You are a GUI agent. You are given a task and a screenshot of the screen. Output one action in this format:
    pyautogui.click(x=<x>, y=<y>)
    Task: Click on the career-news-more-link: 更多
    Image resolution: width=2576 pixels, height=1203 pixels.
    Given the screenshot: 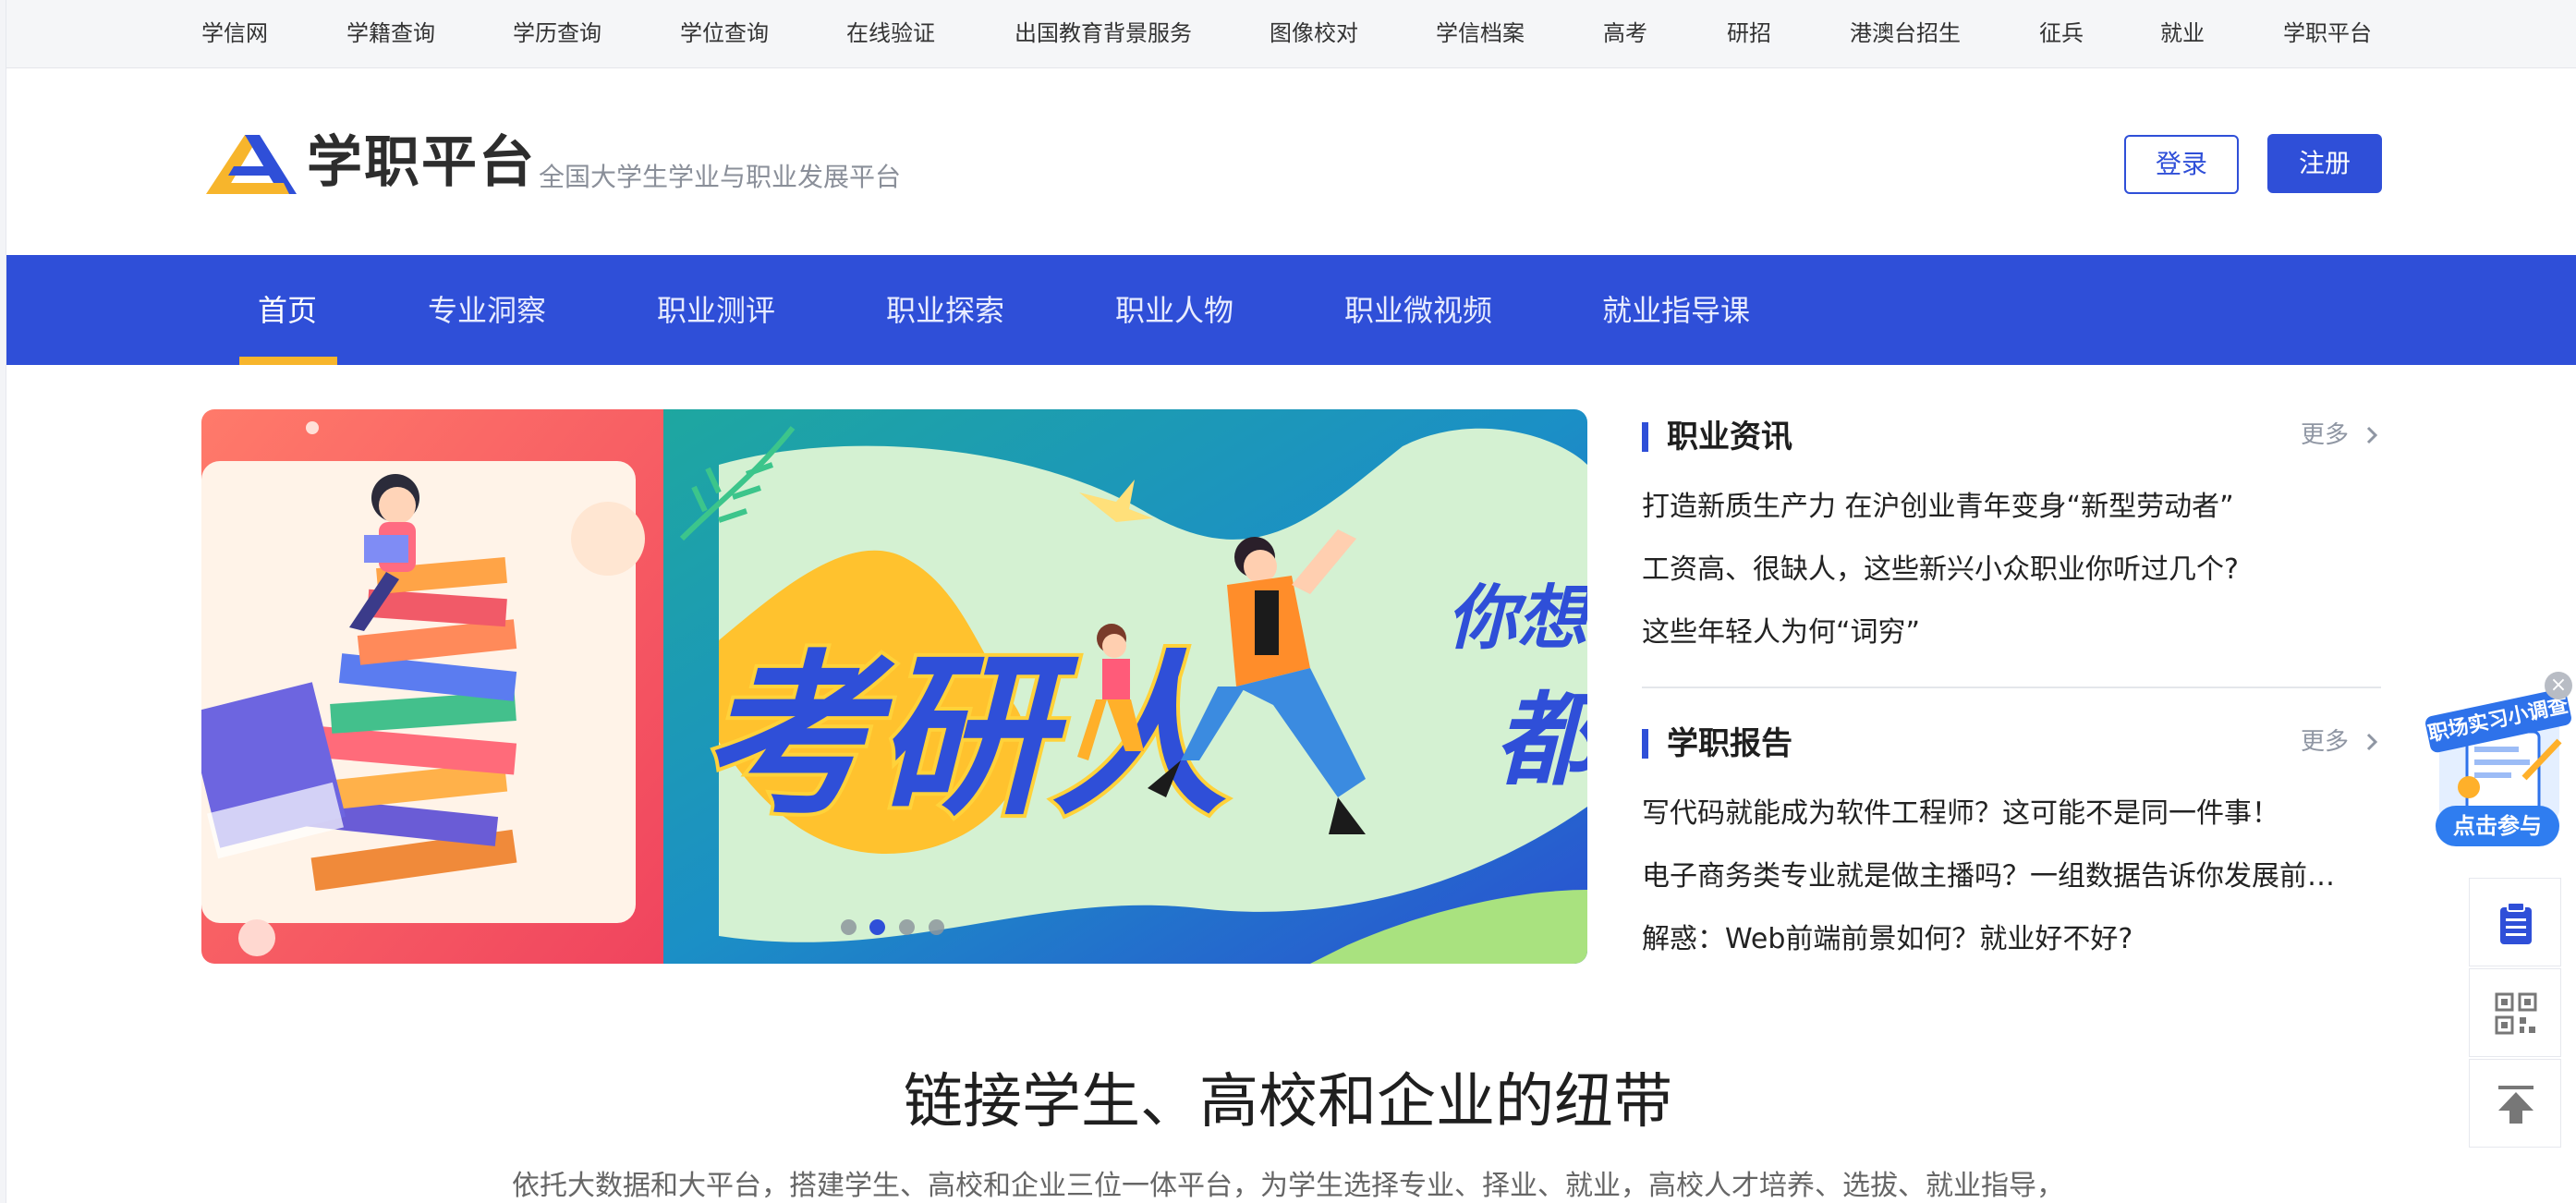 What is the action you would take?
    pyautogui.click(x=2325, y=436)
    